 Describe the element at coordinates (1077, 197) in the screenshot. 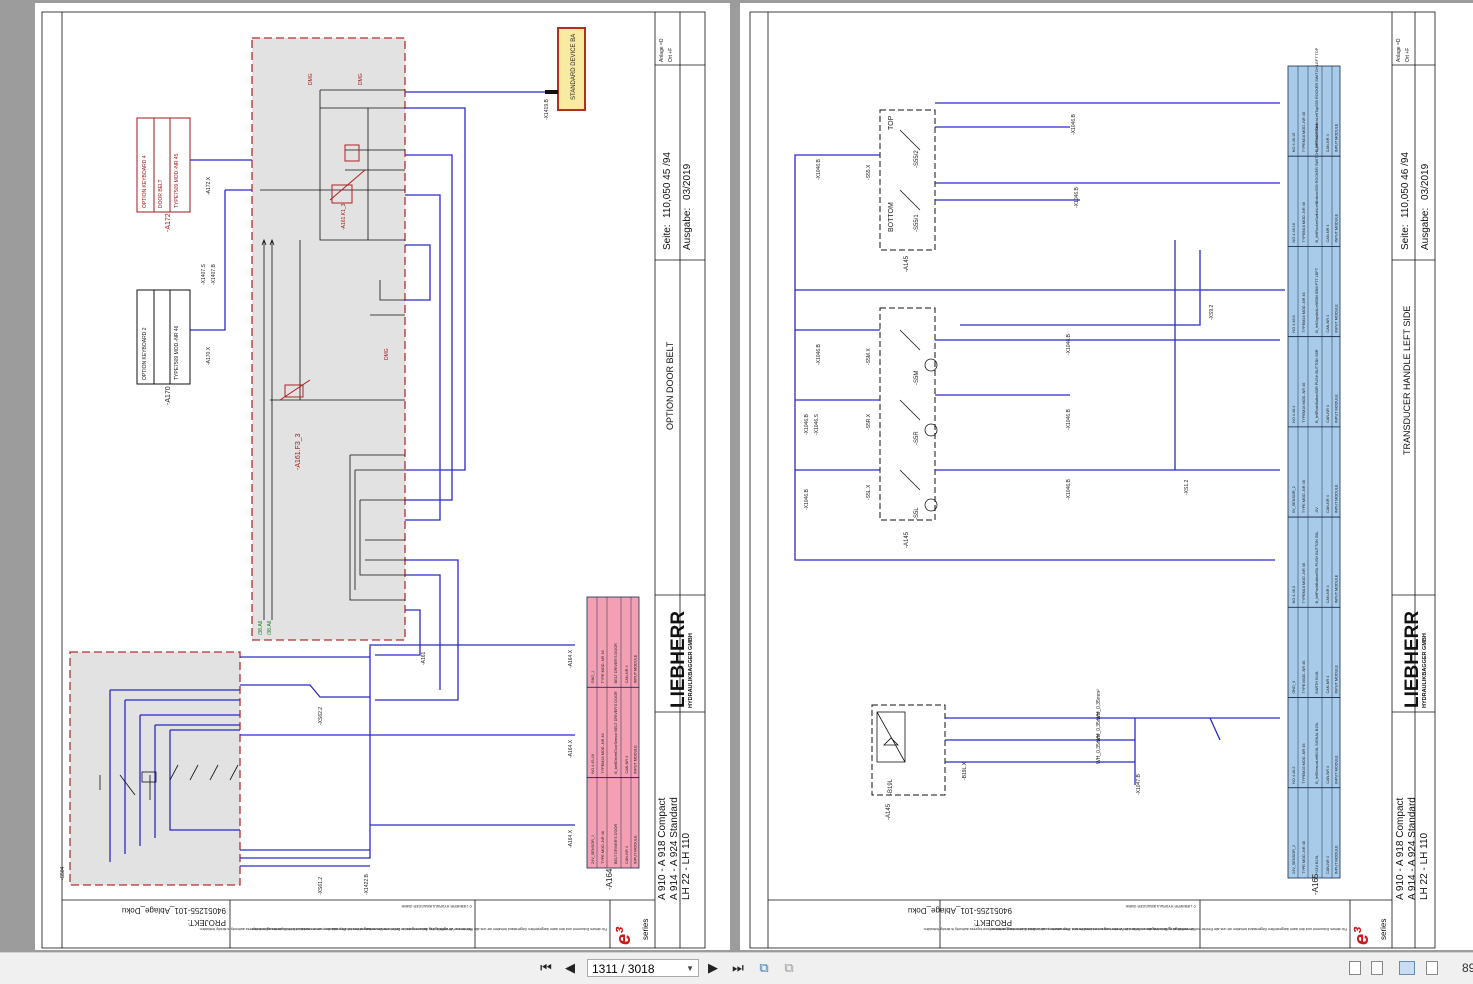

I see `label-x1046-6: -X1046.B` at that location.